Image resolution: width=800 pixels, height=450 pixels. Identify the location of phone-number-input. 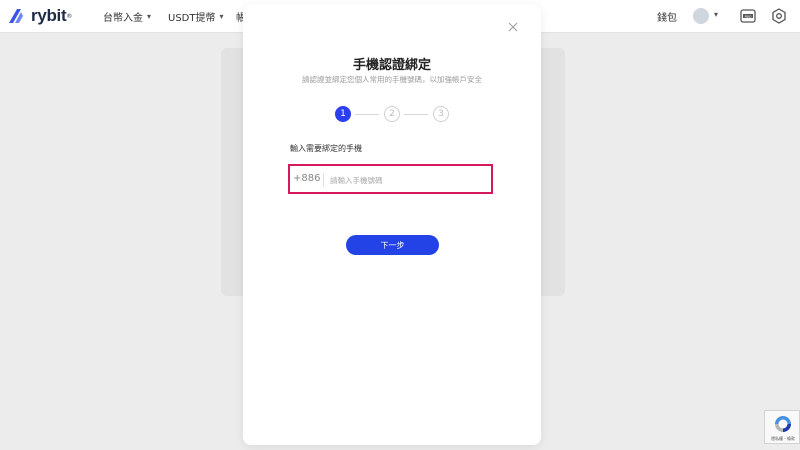
(407, 180).